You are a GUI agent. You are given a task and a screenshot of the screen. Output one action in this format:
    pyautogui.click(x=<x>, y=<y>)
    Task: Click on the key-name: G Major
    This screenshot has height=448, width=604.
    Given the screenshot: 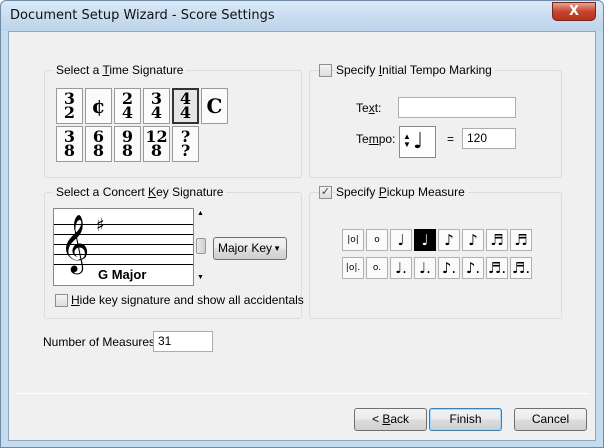 What is the action you would take?
    pyautogui.click(x=122, y=274)
    